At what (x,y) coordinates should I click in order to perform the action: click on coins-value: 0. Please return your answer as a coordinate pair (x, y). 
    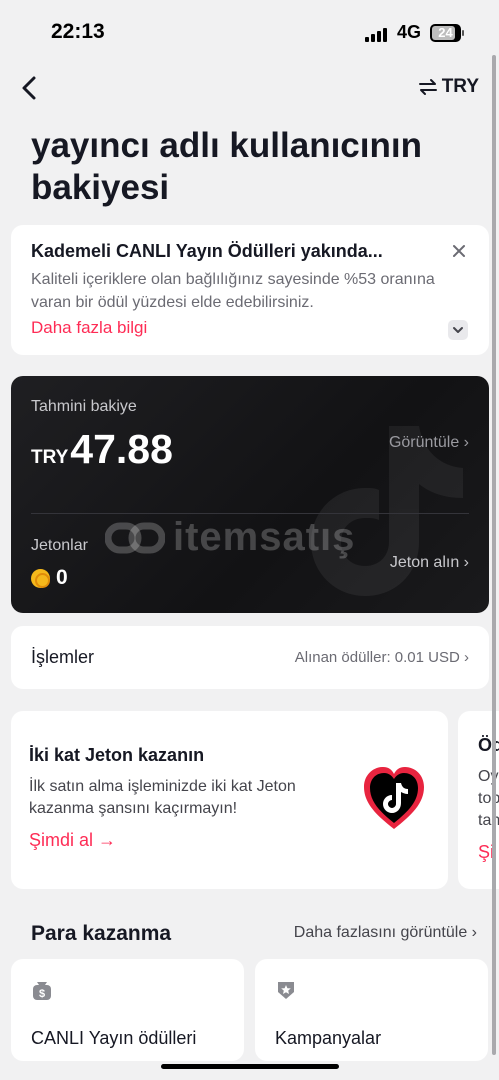
    Looking at the image, I should click on (62, 577).